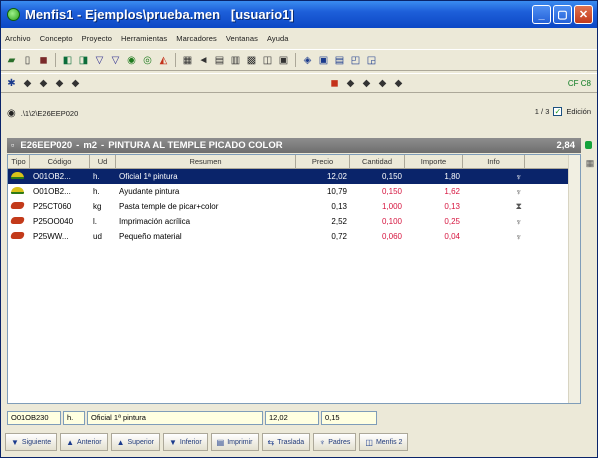 The height and width of the screenshot is (458, 598). Describe the element at coordinates (286, 442) in the screenshot. I see `traslada-button: ⇆ Traslada` at that location.